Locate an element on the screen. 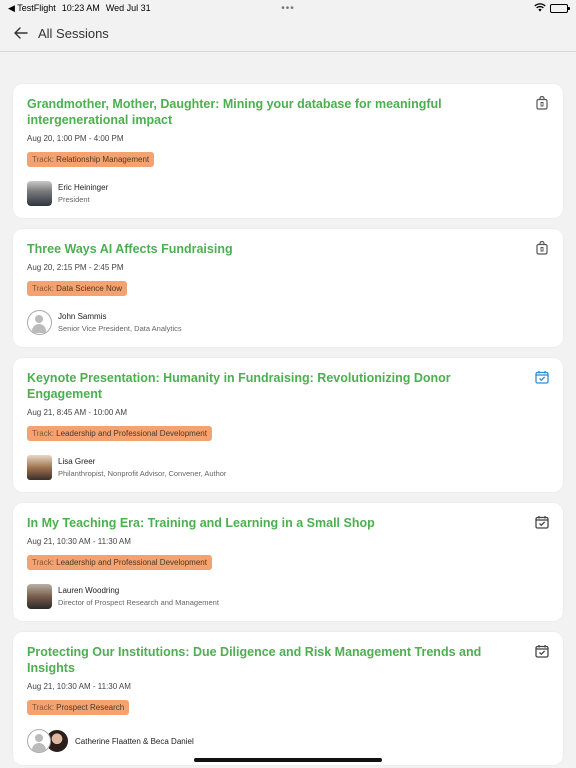  navigation-bar: All Sessions is located at coordinates (288, 34).